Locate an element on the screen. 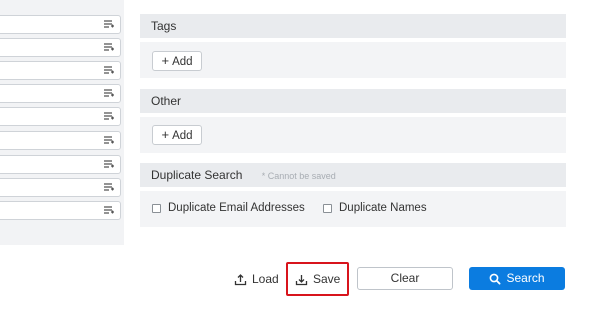 This screenshot has height=310, width=600. save-button: Save is located at coordinates (317, 279).